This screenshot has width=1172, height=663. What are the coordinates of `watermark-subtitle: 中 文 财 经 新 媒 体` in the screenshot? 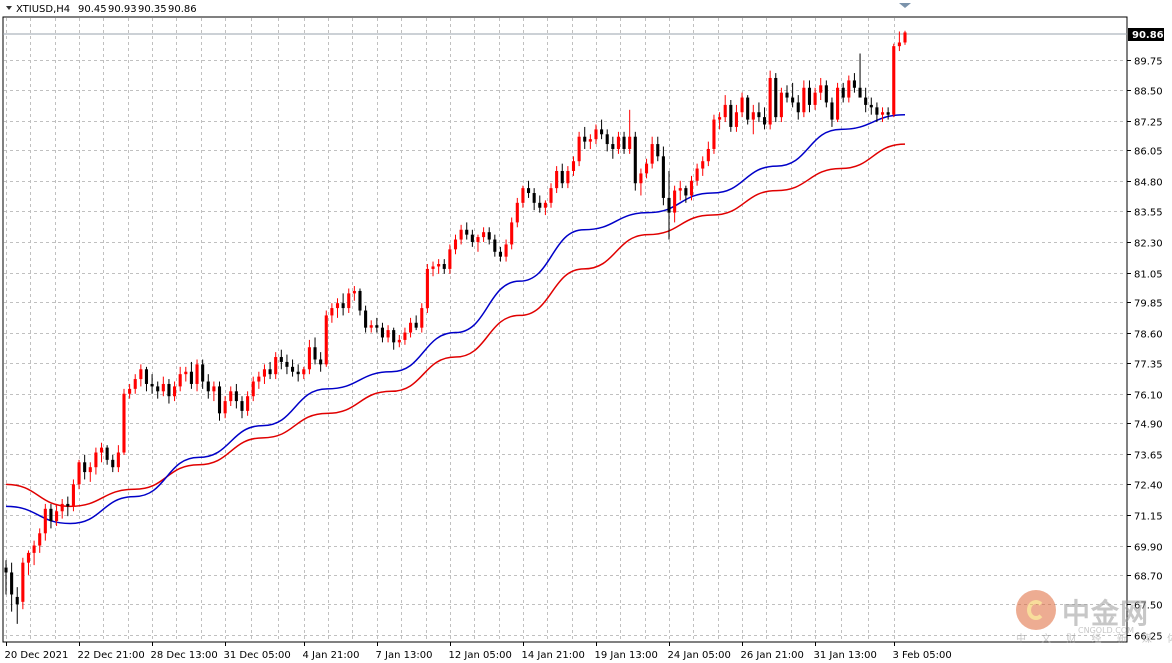 It's located at (1094, 639).